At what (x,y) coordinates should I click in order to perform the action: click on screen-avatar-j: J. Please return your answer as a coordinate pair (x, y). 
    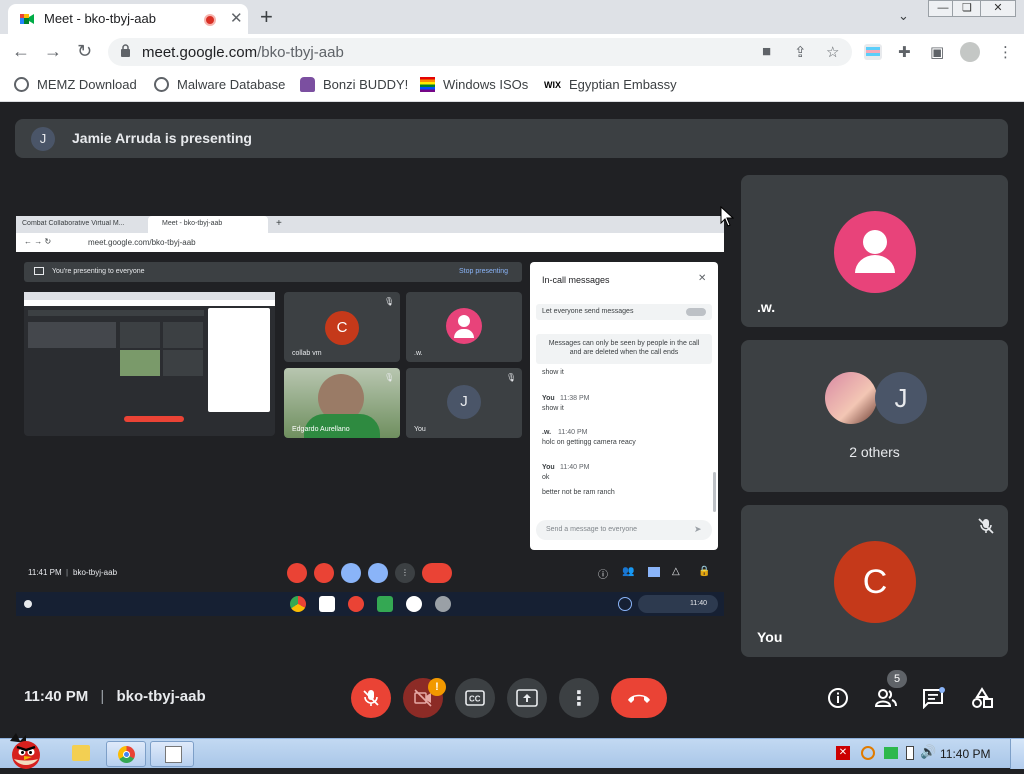
    Looking at the image, I should click on (464, 402).